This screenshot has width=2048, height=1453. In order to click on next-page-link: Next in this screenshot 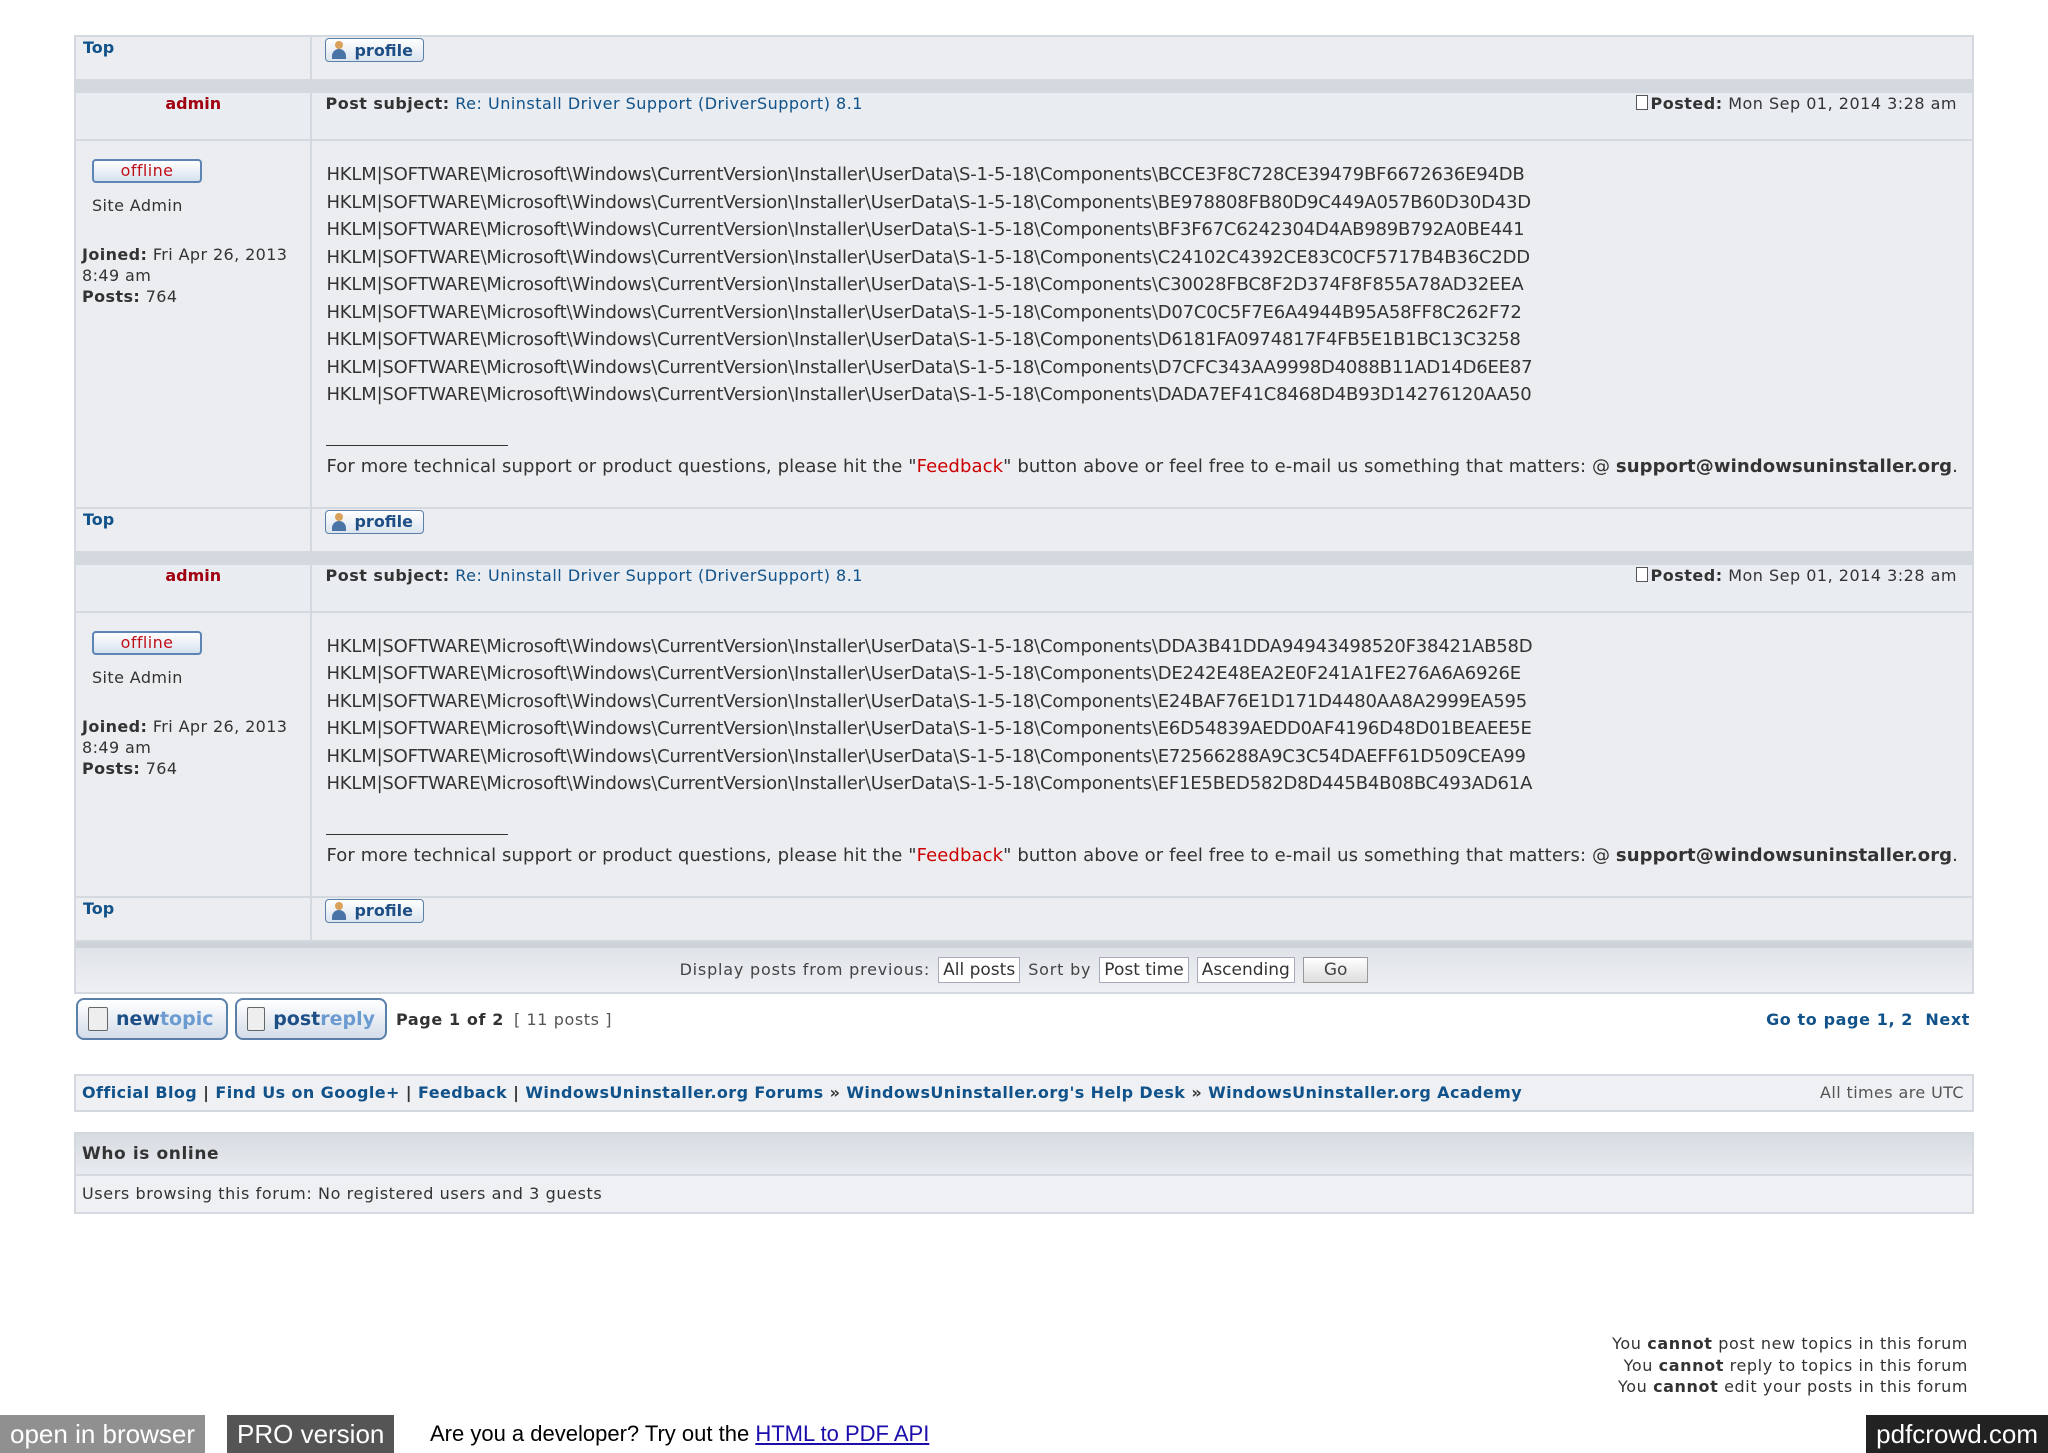, I will do `click(1947, 1019)`.